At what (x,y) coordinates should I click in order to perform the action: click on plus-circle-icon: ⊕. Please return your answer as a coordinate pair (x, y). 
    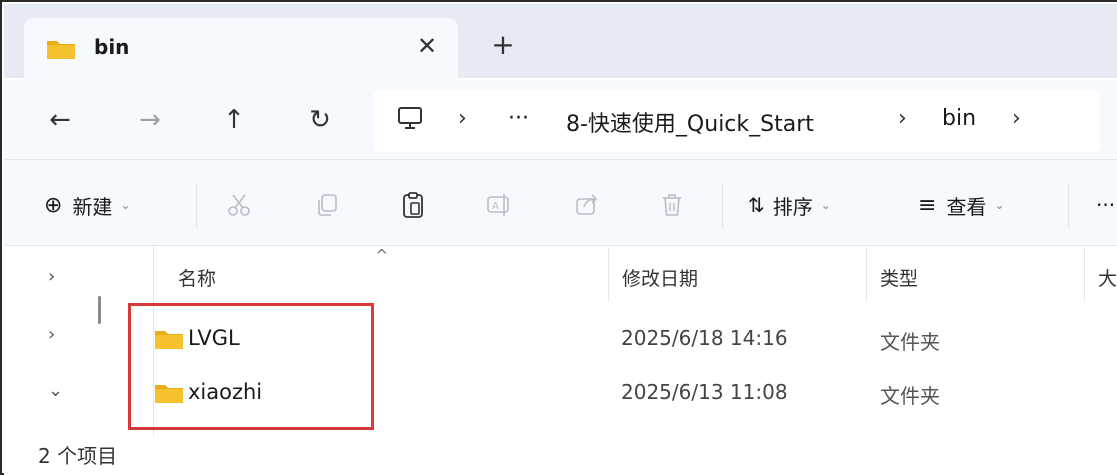
    Looking at the image, I should click on (53, 205).